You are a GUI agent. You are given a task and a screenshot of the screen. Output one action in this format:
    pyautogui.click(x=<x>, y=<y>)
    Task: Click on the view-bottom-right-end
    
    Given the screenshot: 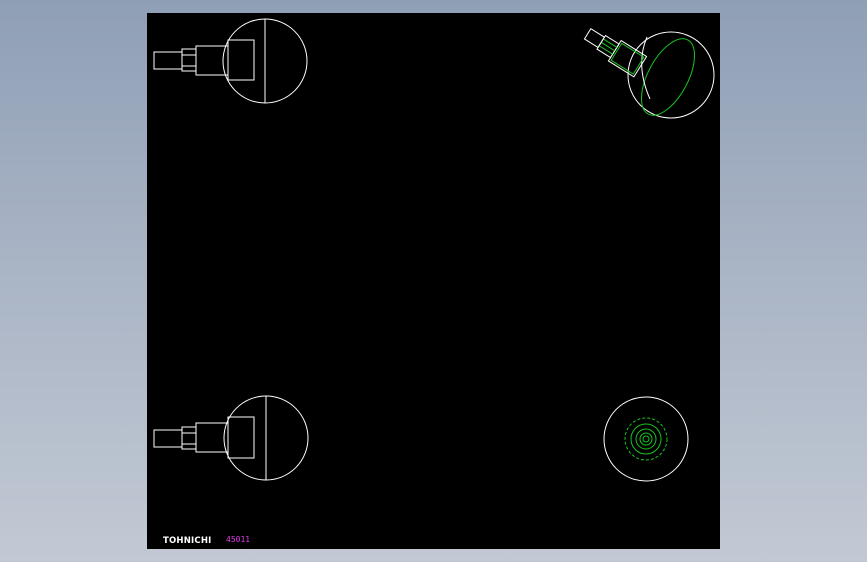 What is the action you would take?
    pyautogui.click(x=646, y=439)
    